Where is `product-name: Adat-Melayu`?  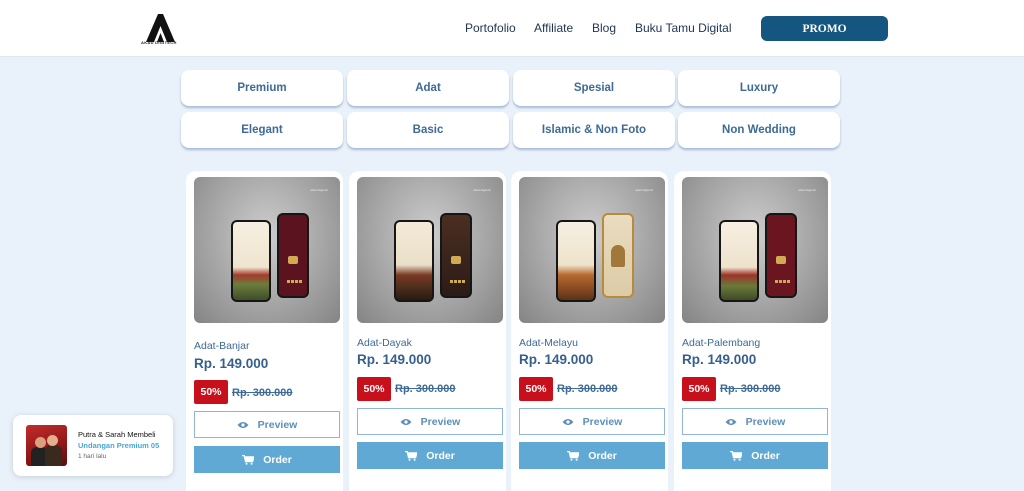 product-name: Adat-Melayu is located at coordinates (548, 343).